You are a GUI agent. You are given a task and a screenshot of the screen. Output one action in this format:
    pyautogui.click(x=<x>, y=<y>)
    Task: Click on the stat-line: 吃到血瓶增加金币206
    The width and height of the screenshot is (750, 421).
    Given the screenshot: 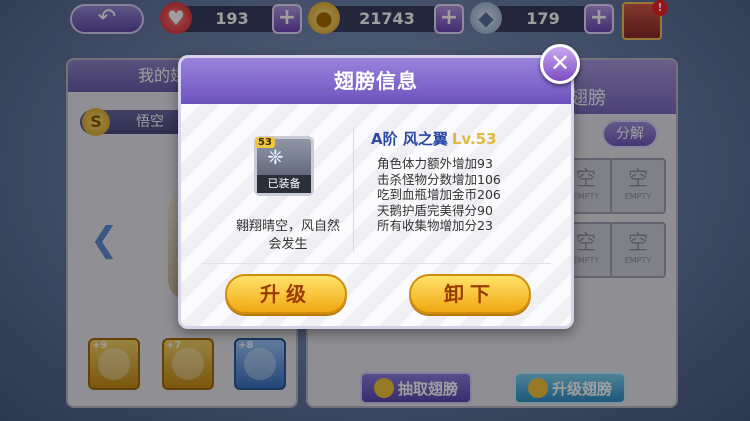 What is the action you would take?
    pyautogui.click(x=439, y=194)
    